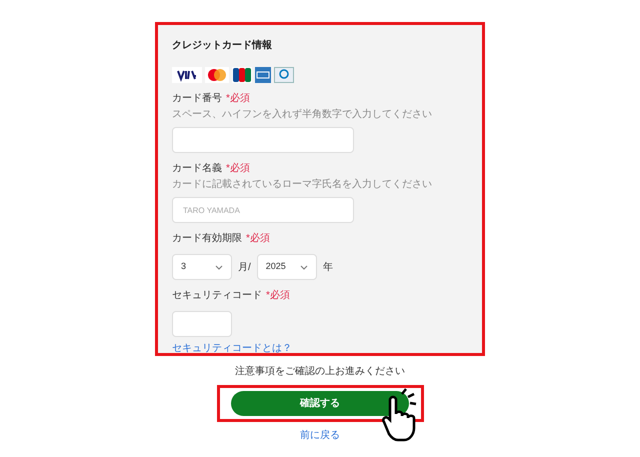  What do you see at coordinates (263, 210) in the screenshot?
I see `input-field: TARO YAMADA` at bounding box center [263, 210].